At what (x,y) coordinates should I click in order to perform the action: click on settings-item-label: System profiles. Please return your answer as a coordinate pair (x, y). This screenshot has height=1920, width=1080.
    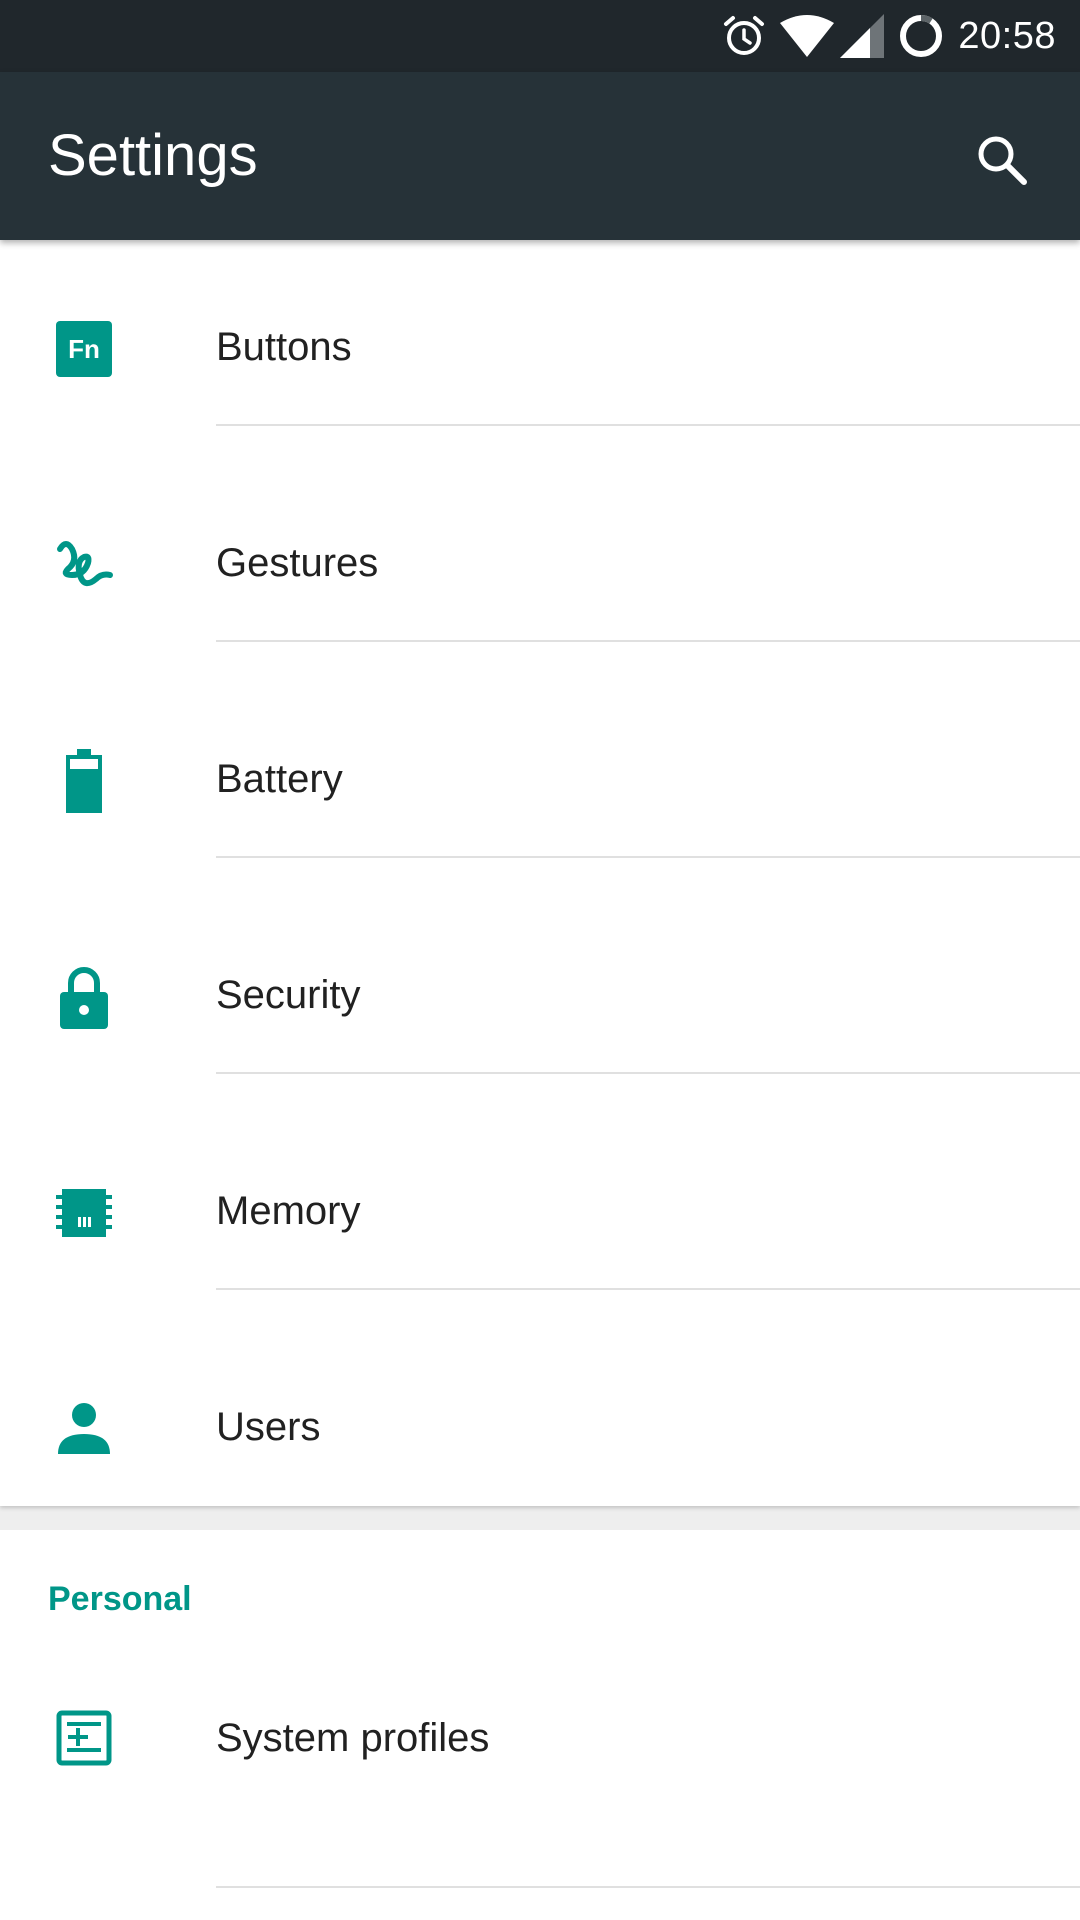
    Looking at the image, I should click on (353, 1738).